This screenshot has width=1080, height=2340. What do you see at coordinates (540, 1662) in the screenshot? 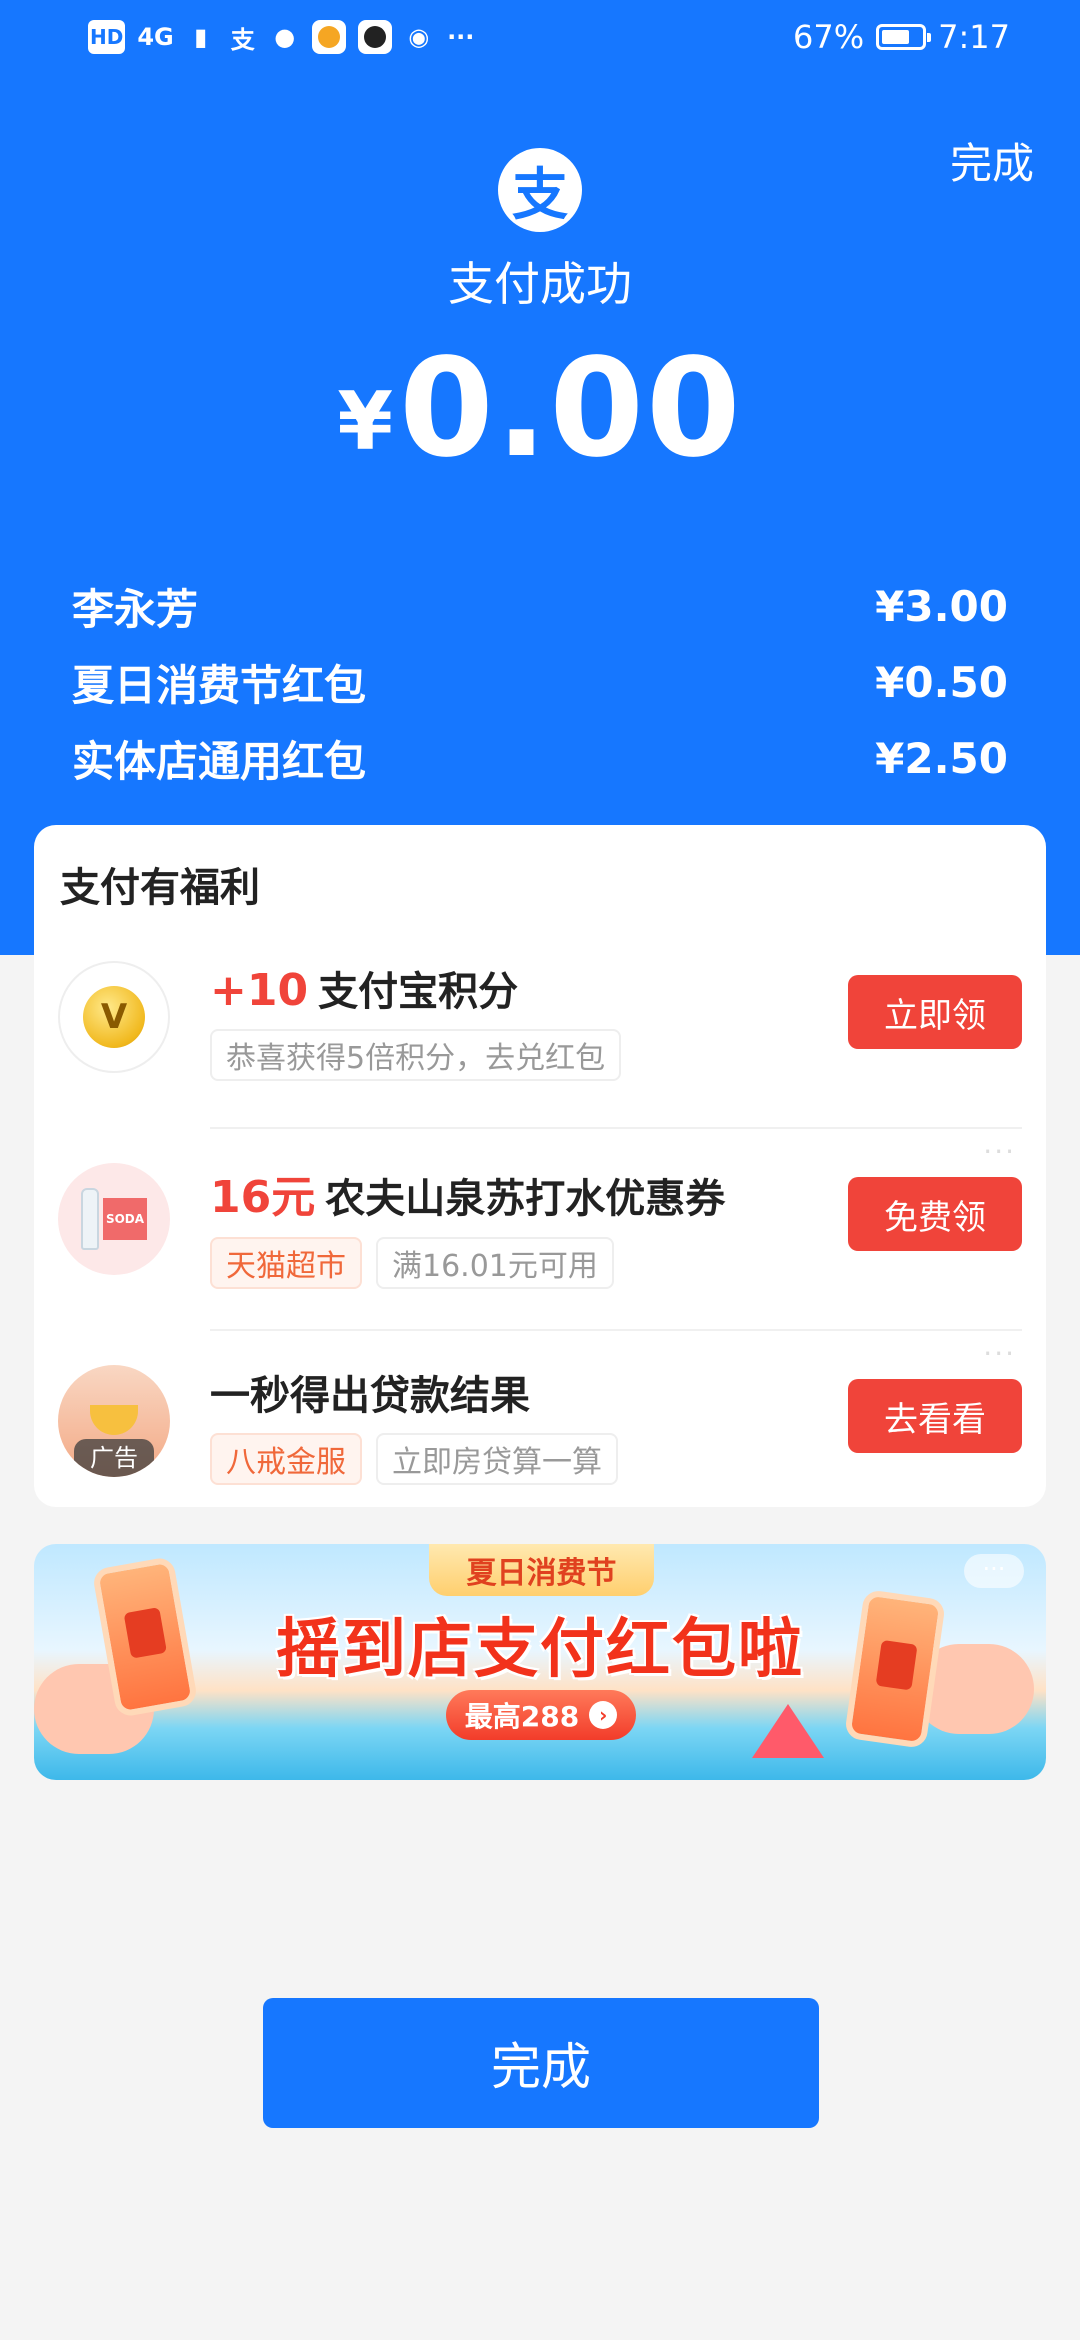
I see `promo-banner: 夏日消费节 摇到店支付红包啦 最高288 › ···` at bounding box center [540, 1662].